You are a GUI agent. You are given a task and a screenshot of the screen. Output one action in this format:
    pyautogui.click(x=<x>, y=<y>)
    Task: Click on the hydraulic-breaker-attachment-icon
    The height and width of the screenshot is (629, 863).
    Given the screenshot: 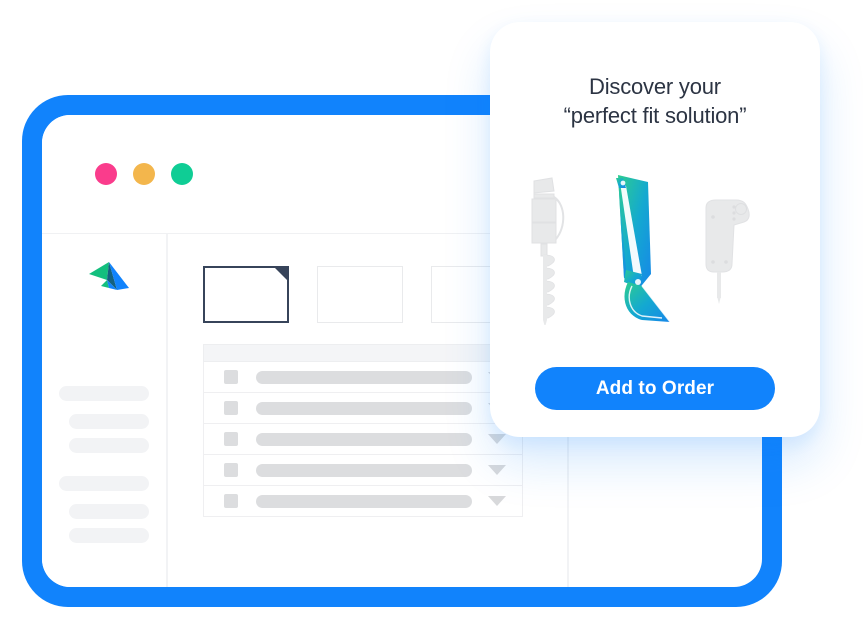 What is the action you would take?
    pyautogui.click(x=728, y=254)
    